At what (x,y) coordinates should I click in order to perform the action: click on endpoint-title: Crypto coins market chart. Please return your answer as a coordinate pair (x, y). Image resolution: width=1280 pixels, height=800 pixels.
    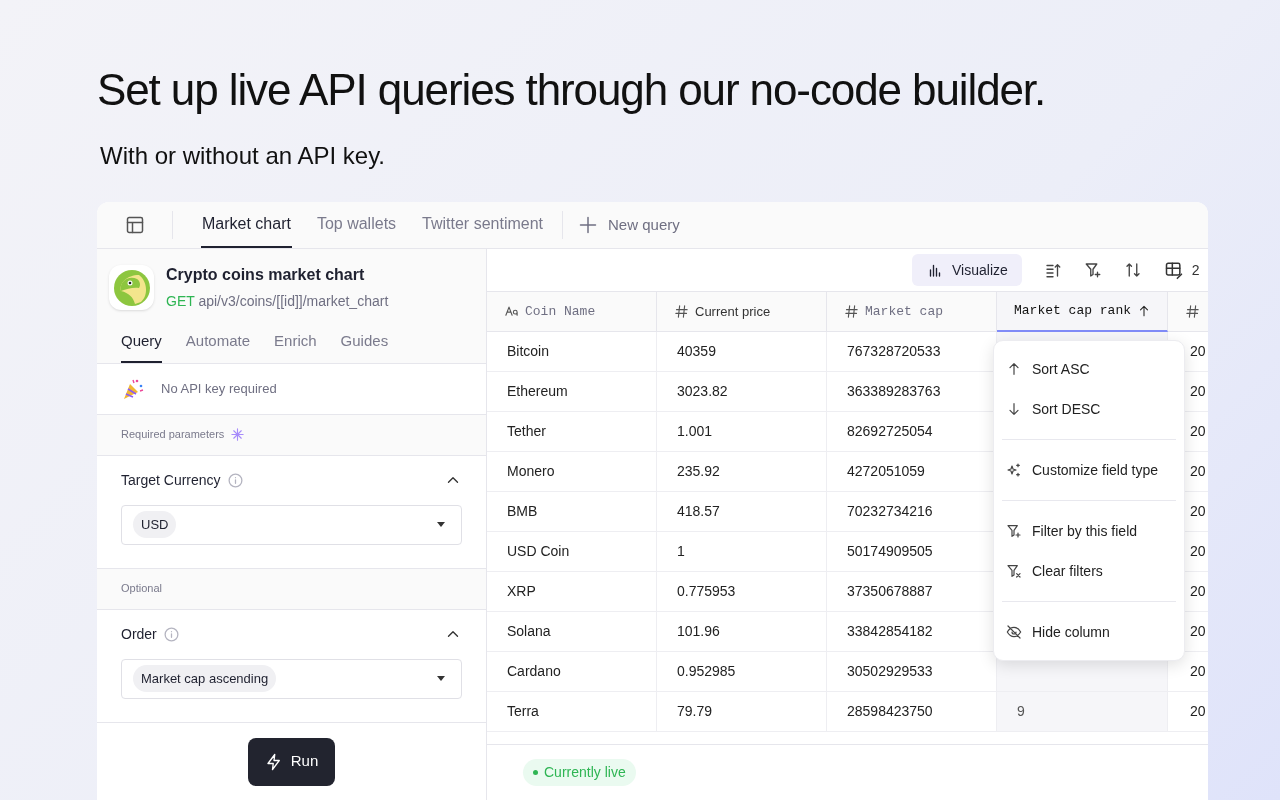
    Looking at the image, I should click on (266, 275).